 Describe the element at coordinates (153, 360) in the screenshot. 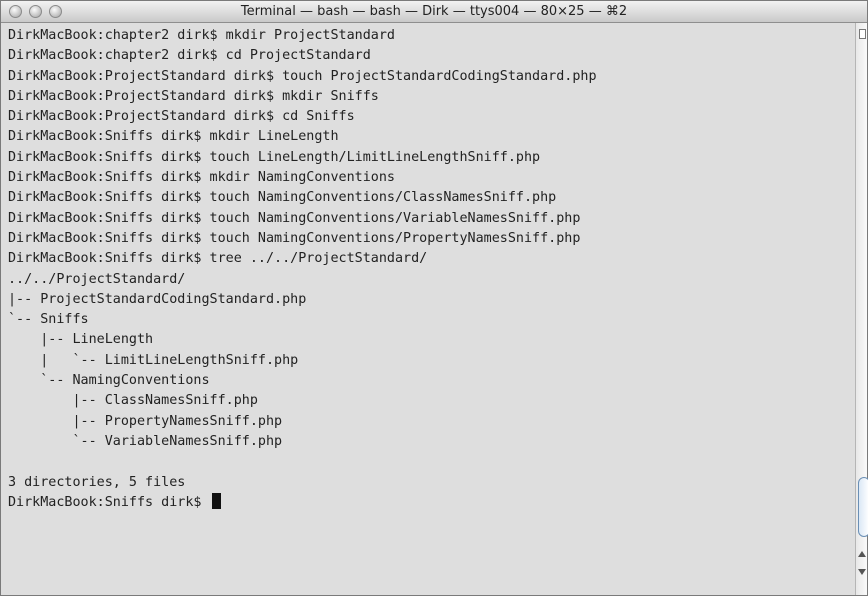

I see `terminal-line: | `-- LimitLineLengthSniff.php` at that location.